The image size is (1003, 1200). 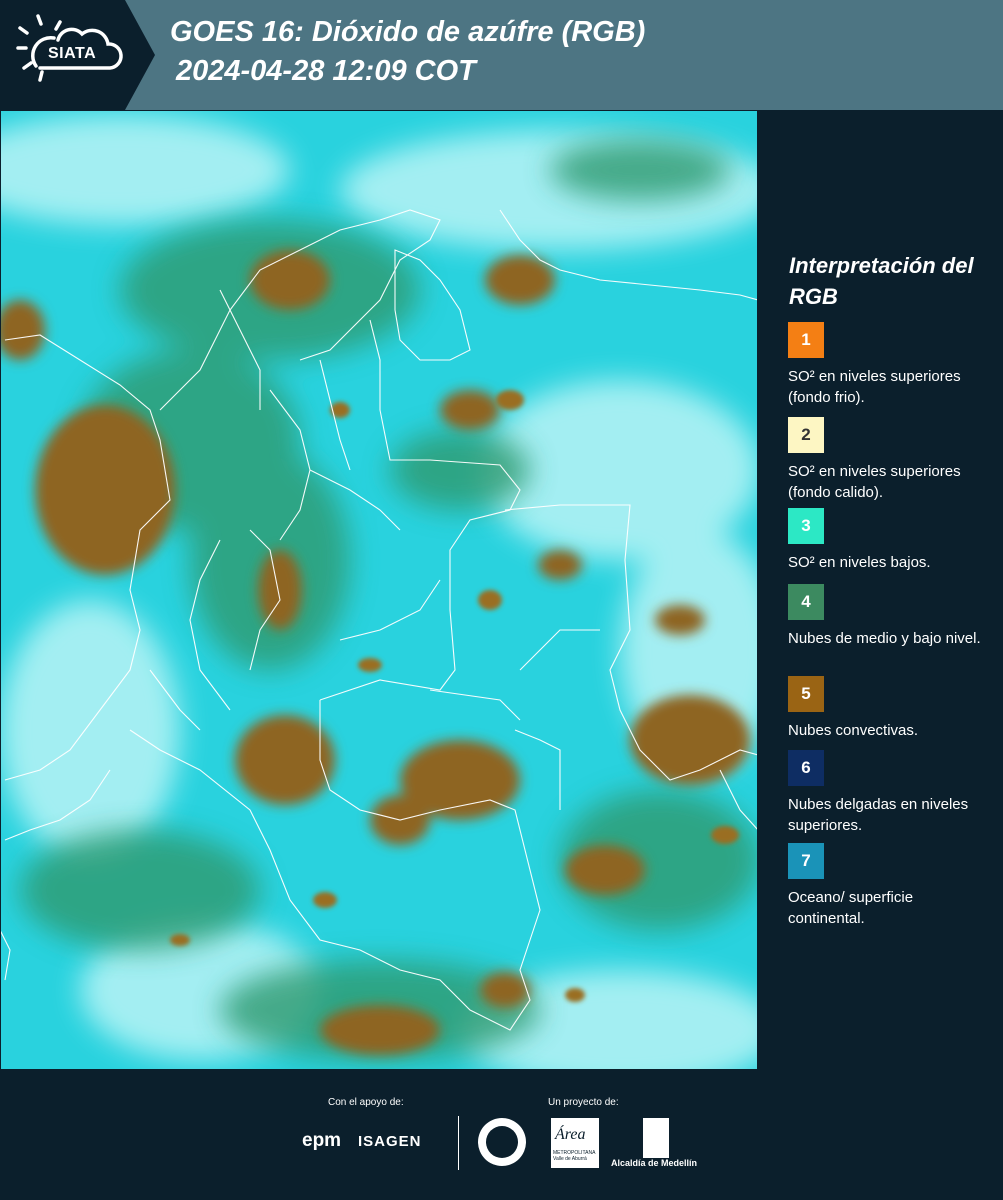 What do you see at coordinates (654, 1163) in the screenshot?
I see `alcaldia-logo-text: Alcaldía de Medellín` at bounding box center [654, 1163].